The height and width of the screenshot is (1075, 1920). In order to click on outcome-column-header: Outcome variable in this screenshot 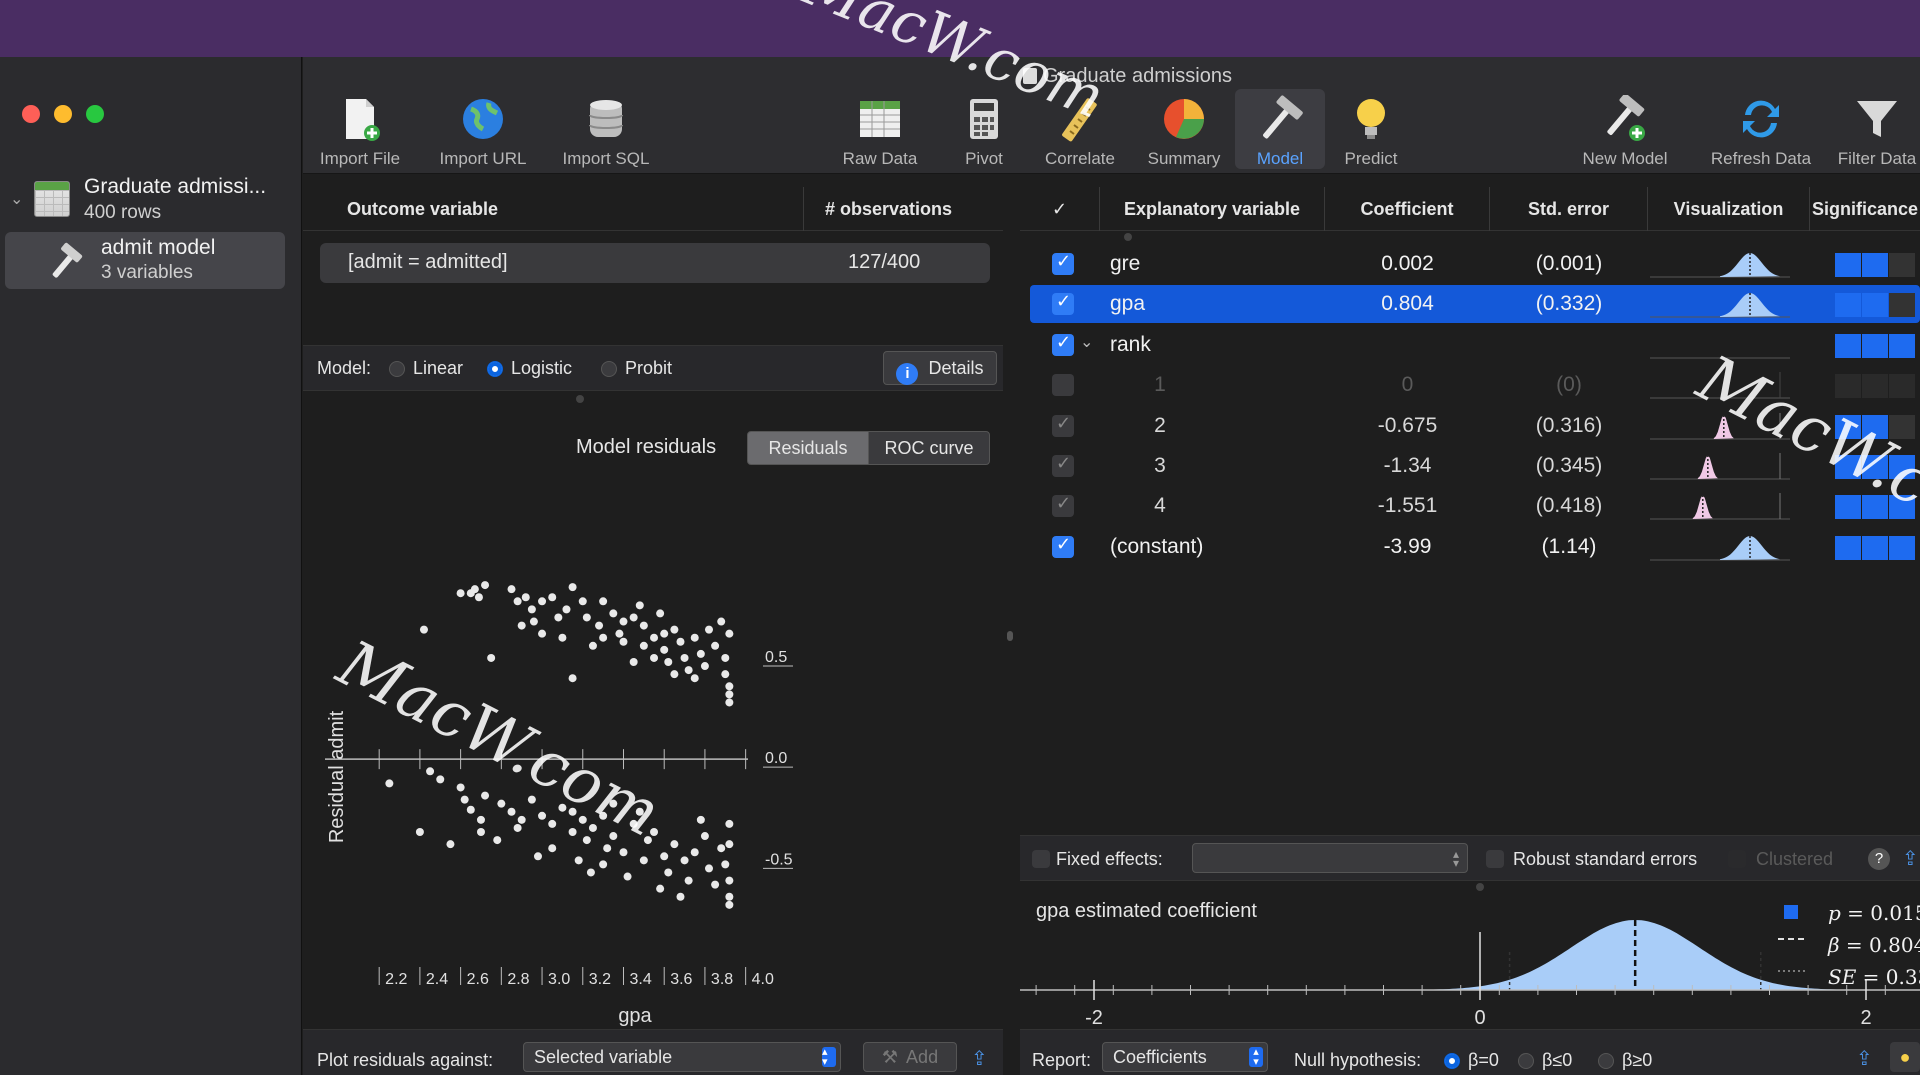, I will do `click(422, 209)`.